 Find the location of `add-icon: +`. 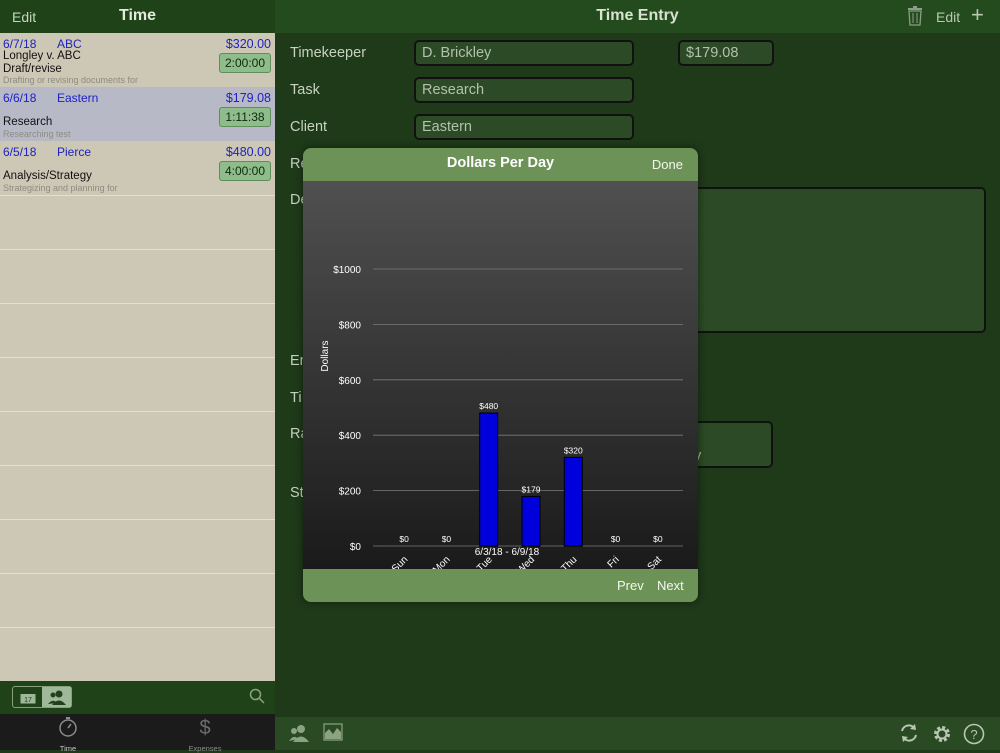

add-icon: + is located at coordinates (977, 15).